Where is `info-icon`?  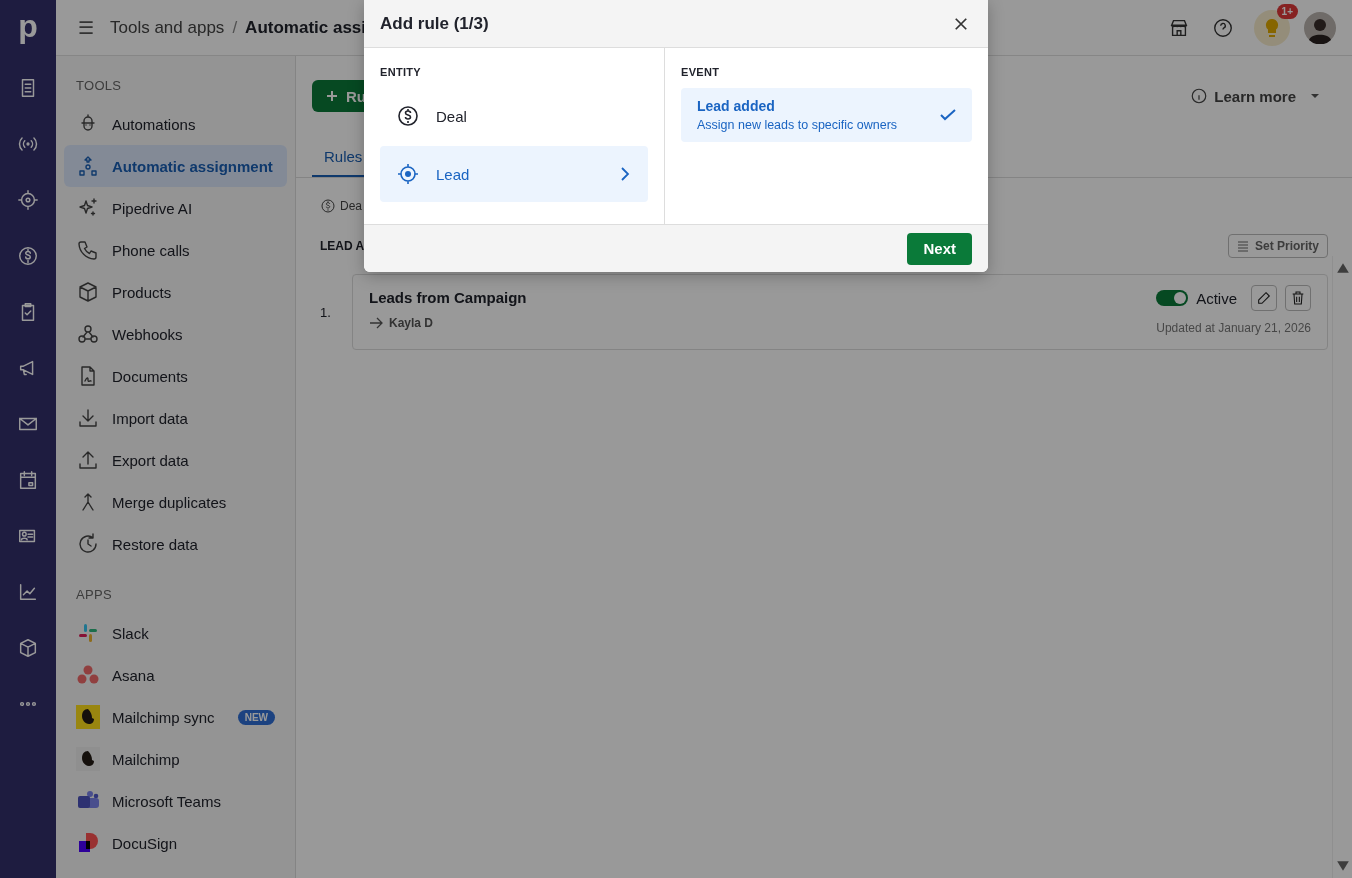
info-icon is located at coordinates (1199, 96).